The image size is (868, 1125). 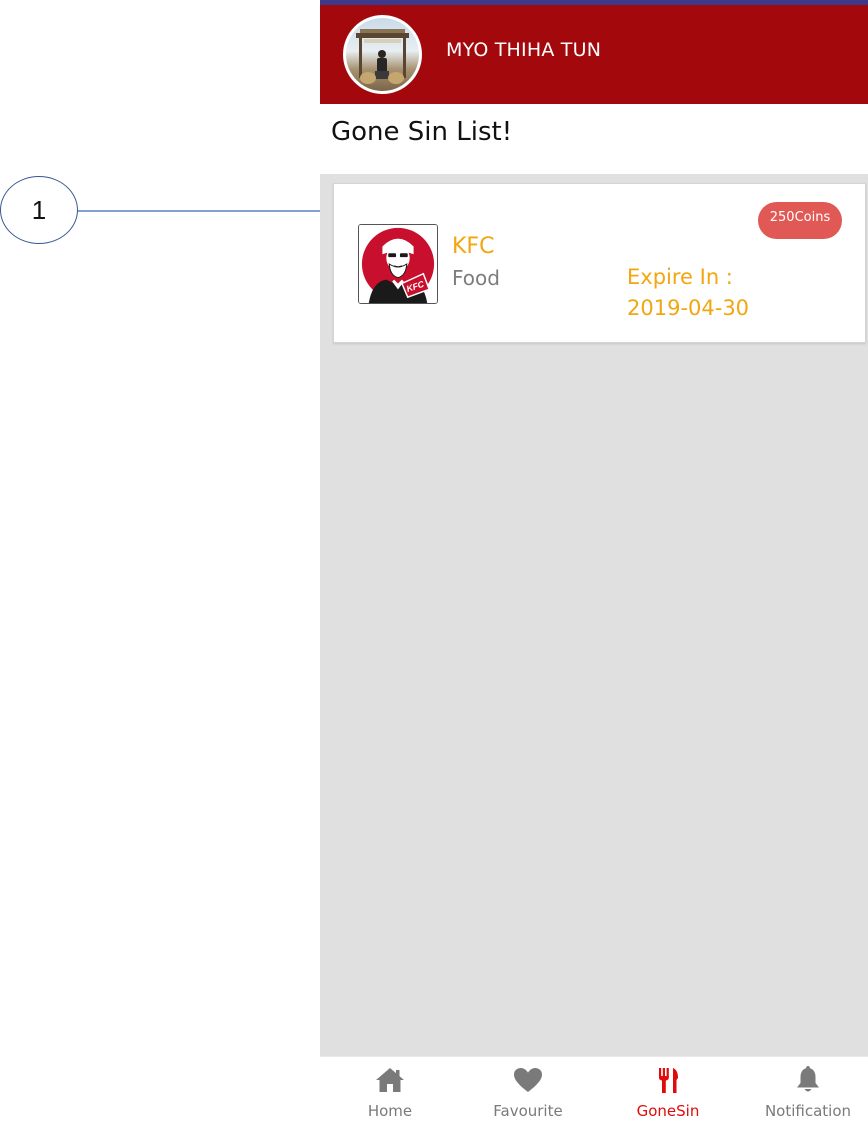 What do you see at coordinates (390, 1080) in the screenshot?
I see `home-icon` at bounding box center [390, 1080].